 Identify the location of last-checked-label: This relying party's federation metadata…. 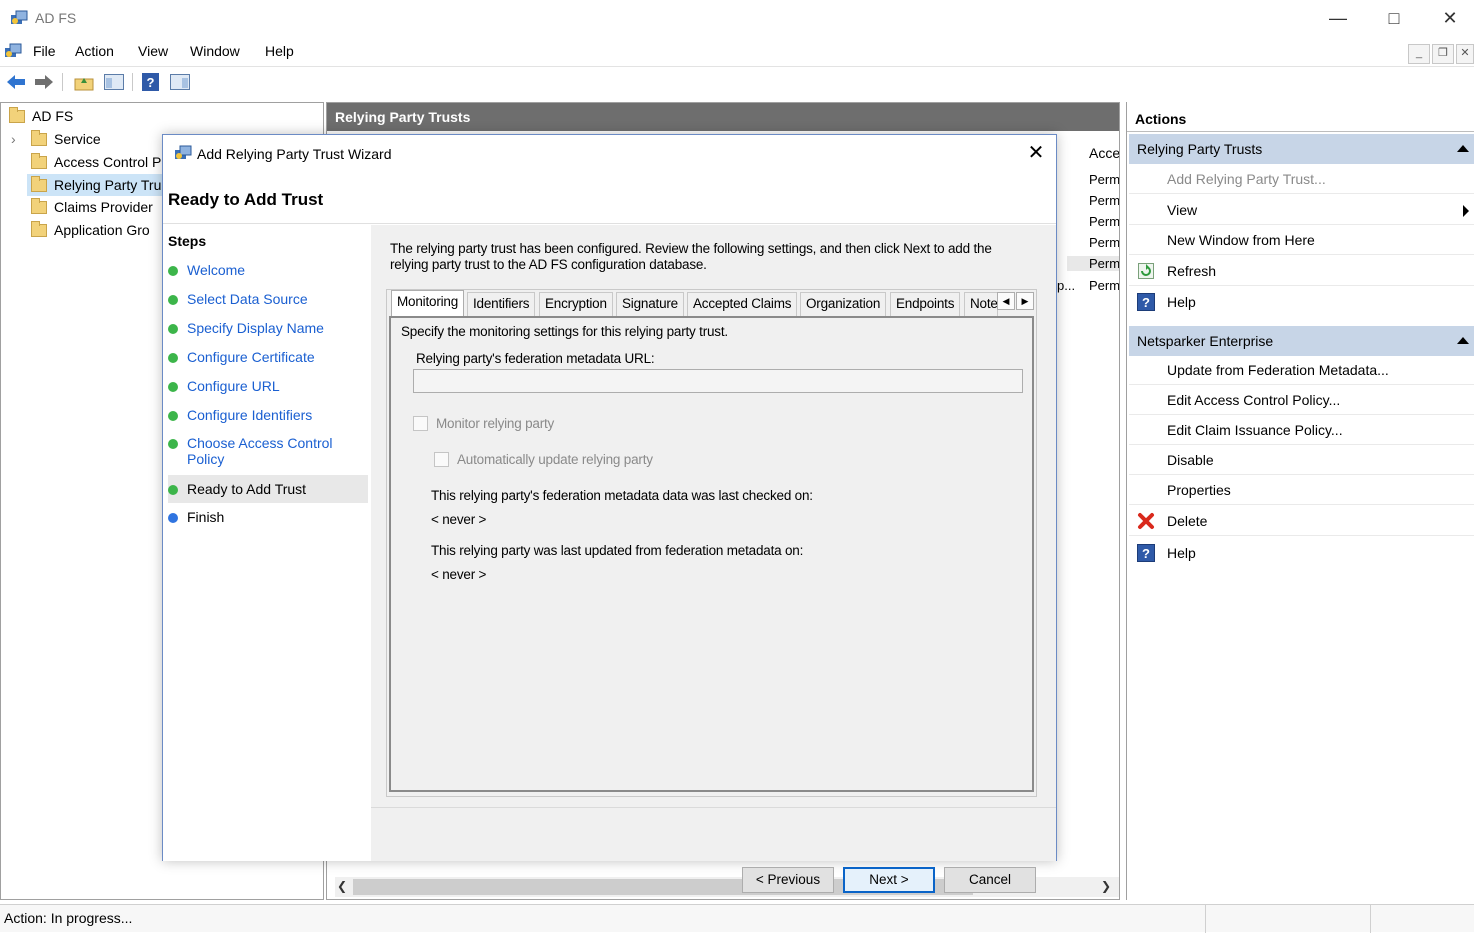
(622, 495).